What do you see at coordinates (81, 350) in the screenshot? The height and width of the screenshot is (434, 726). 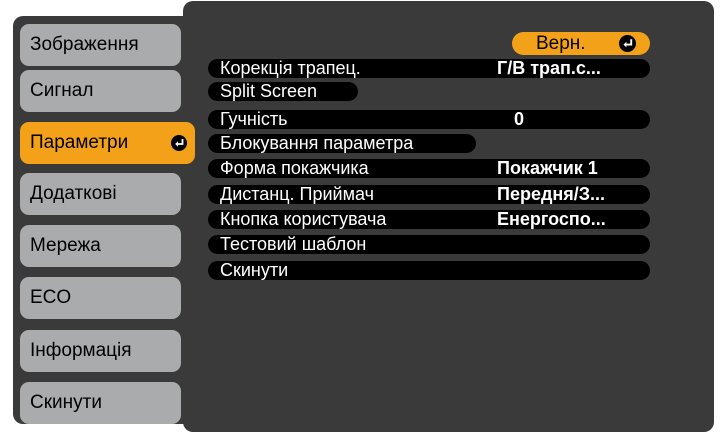 I see `tab-label: Інформація` at bounding box center [81, 350].